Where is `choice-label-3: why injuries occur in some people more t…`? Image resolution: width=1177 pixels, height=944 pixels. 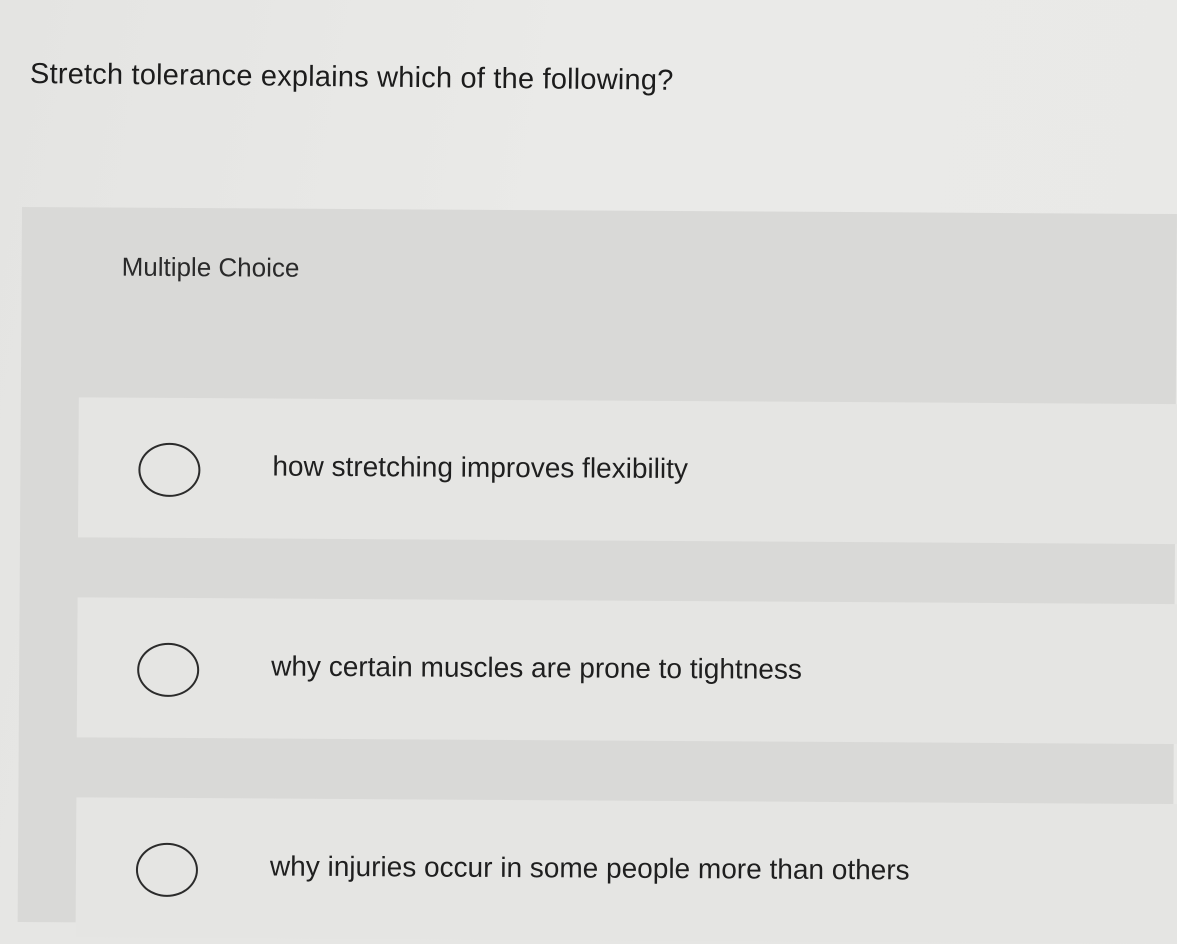
choice-label-3: why injuries occur in some people more t… is located at coordinates (589, 868).